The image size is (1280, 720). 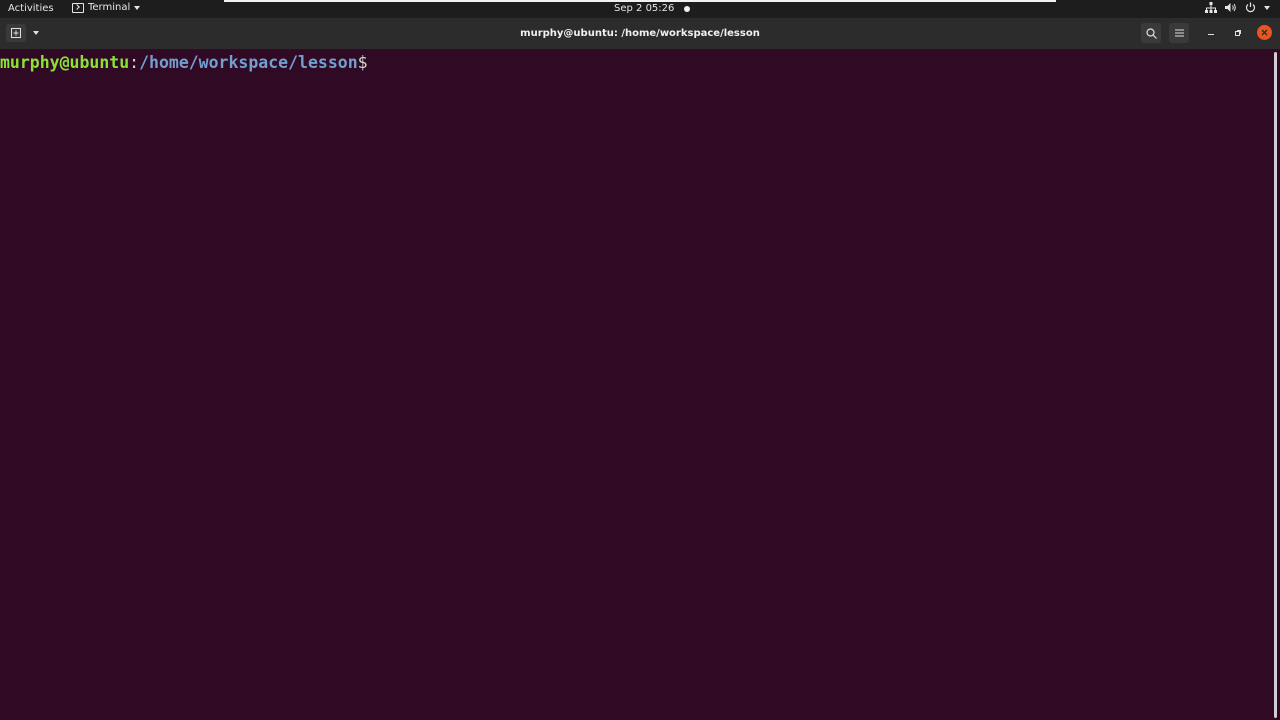 I want to click on app-menu-terminal: Terminal, so click(x=106, y=7).